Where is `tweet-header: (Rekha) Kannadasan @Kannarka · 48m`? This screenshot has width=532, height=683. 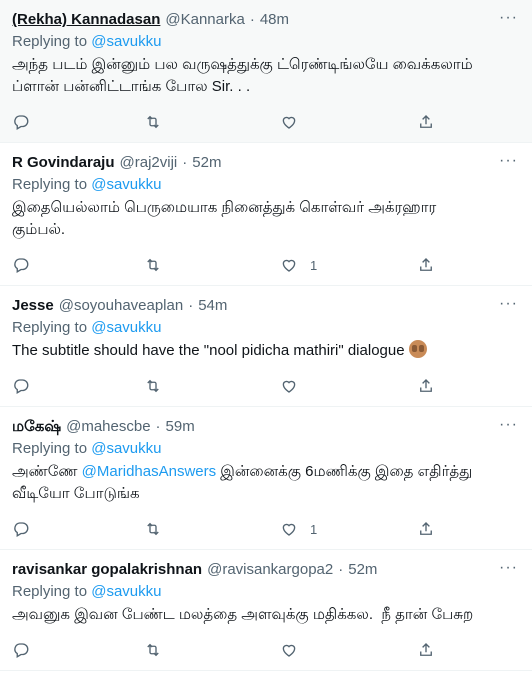 tweet-header: (Rekha) Kannadasan @Kannarka · 48m is located at coordinates (266, 20).